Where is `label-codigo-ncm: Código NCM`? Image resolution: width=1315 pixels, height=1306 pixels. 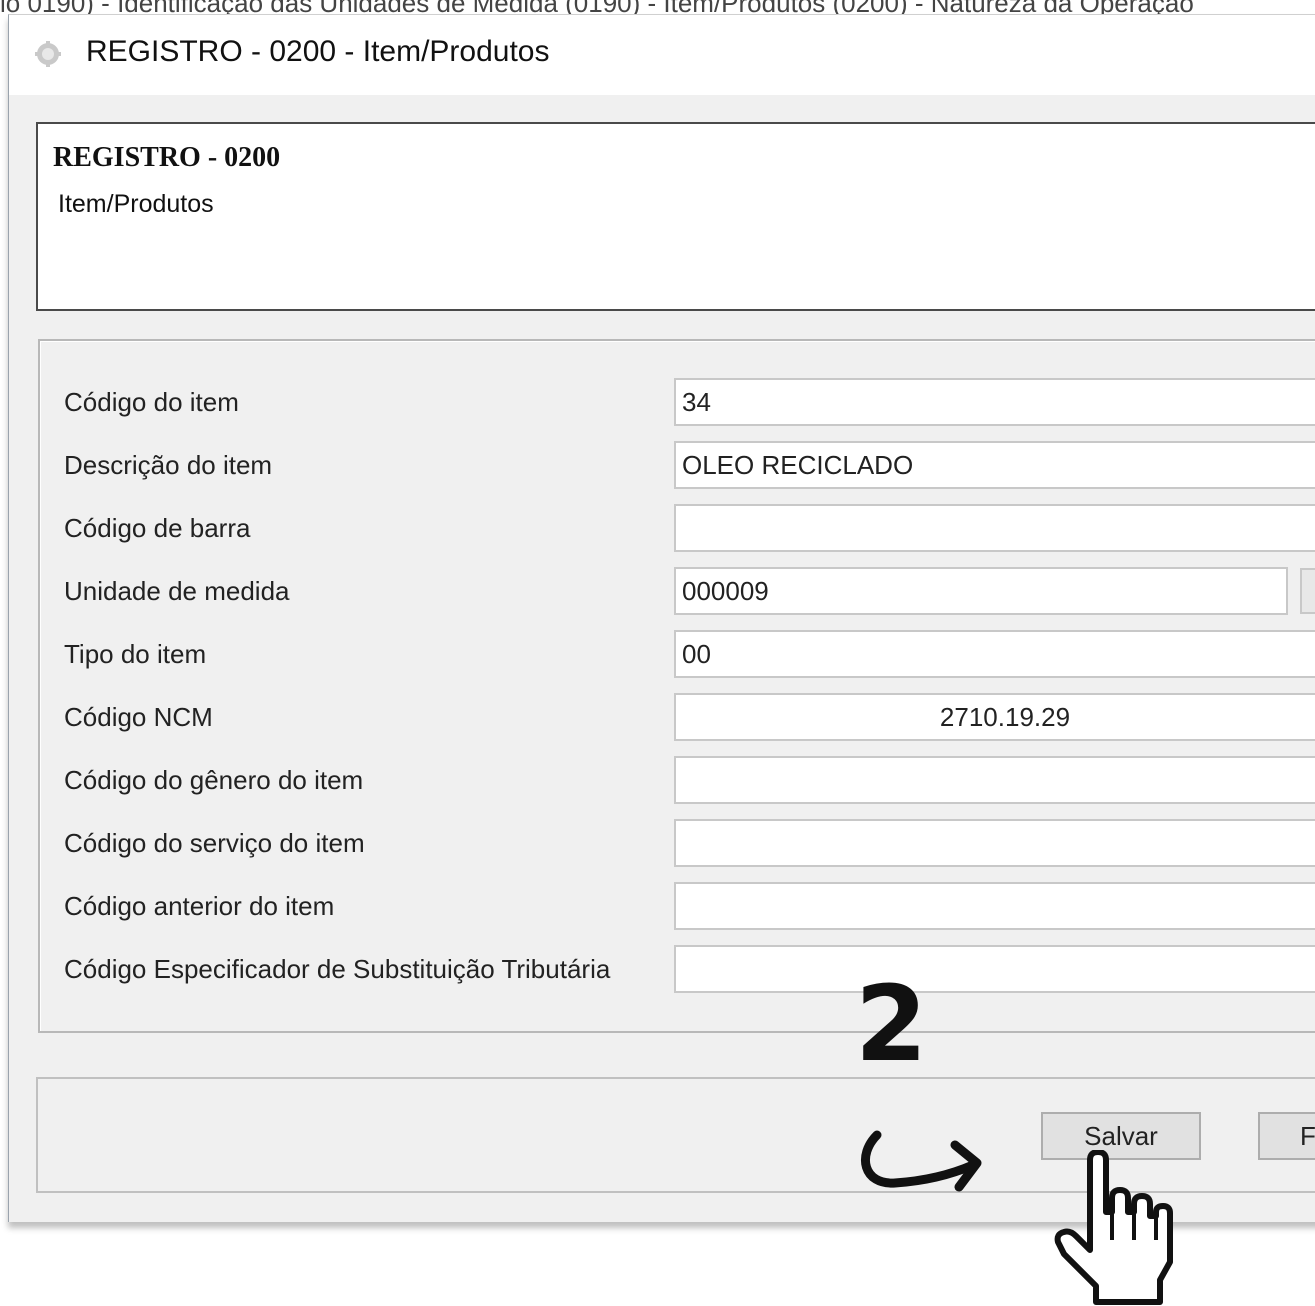
label-codigo-ncm: Código NCM is located at coordinates (138, 717).